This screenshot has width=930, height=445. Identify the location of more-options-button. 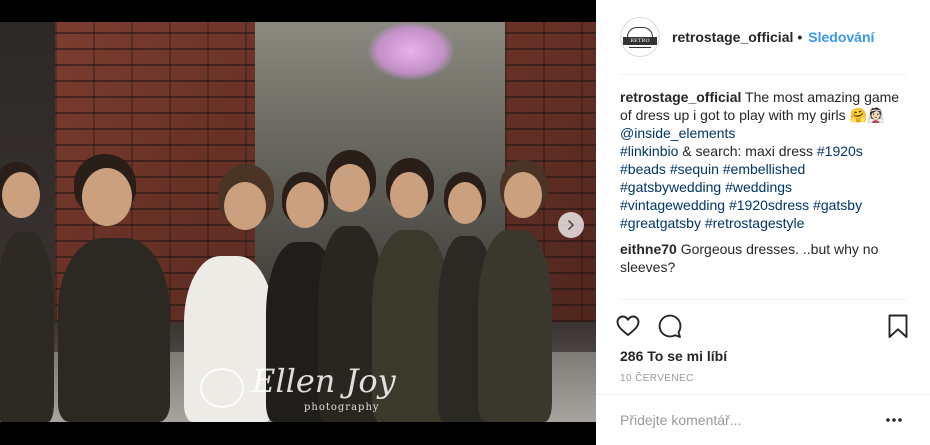
(894, 420).